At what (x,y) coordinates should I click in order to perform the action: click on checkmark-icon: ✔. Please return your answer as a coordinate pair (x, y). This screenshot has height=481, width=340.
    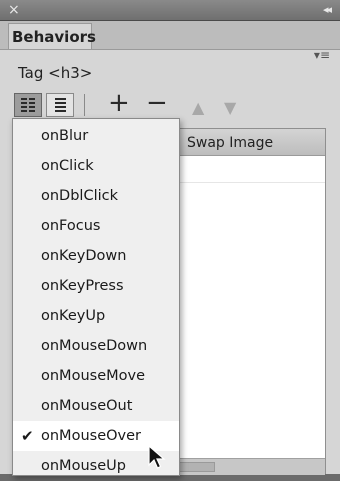
    Looking at the image, I should click on (27, 436).